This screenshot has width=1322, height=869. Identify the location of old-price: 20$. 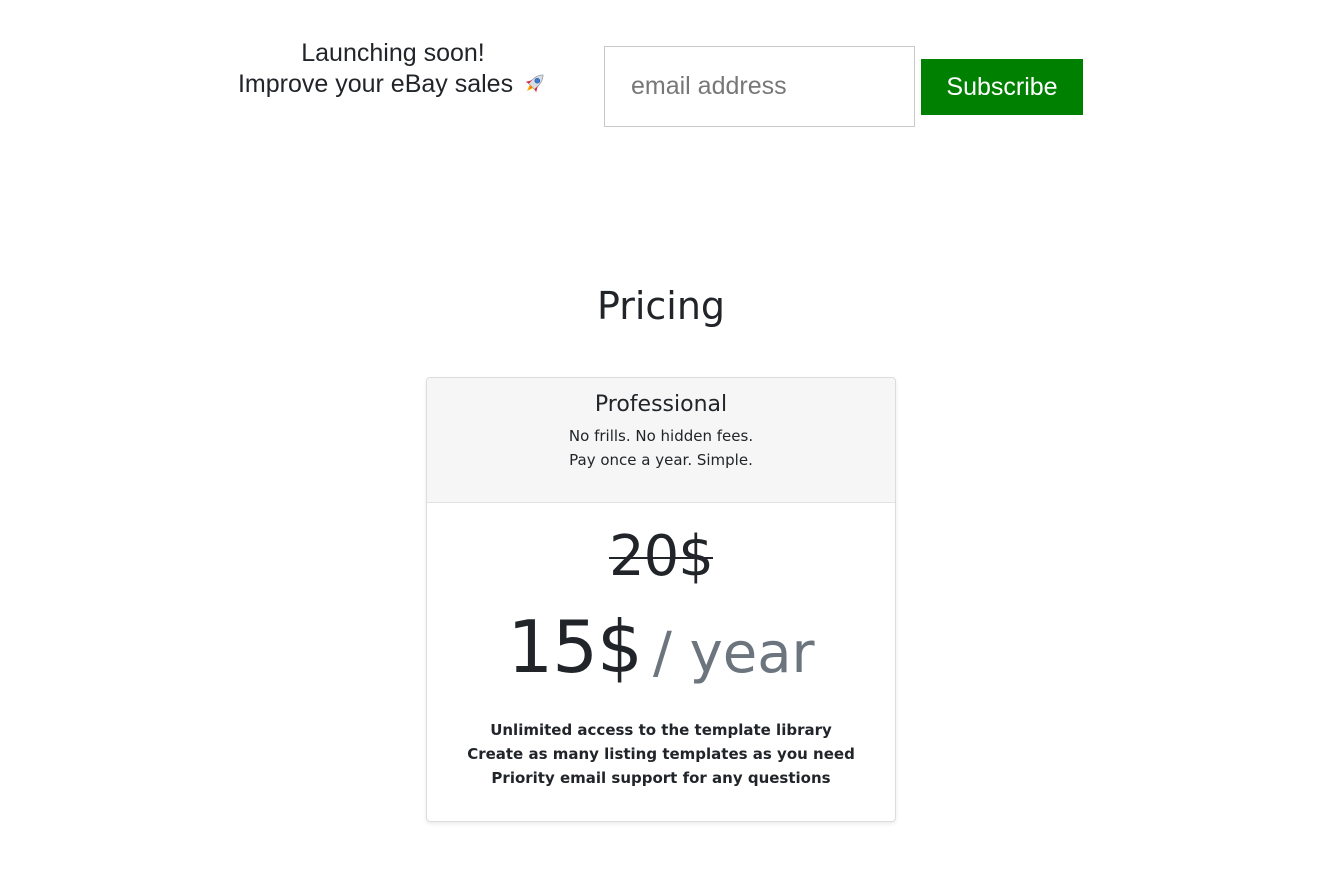
(661, 557).